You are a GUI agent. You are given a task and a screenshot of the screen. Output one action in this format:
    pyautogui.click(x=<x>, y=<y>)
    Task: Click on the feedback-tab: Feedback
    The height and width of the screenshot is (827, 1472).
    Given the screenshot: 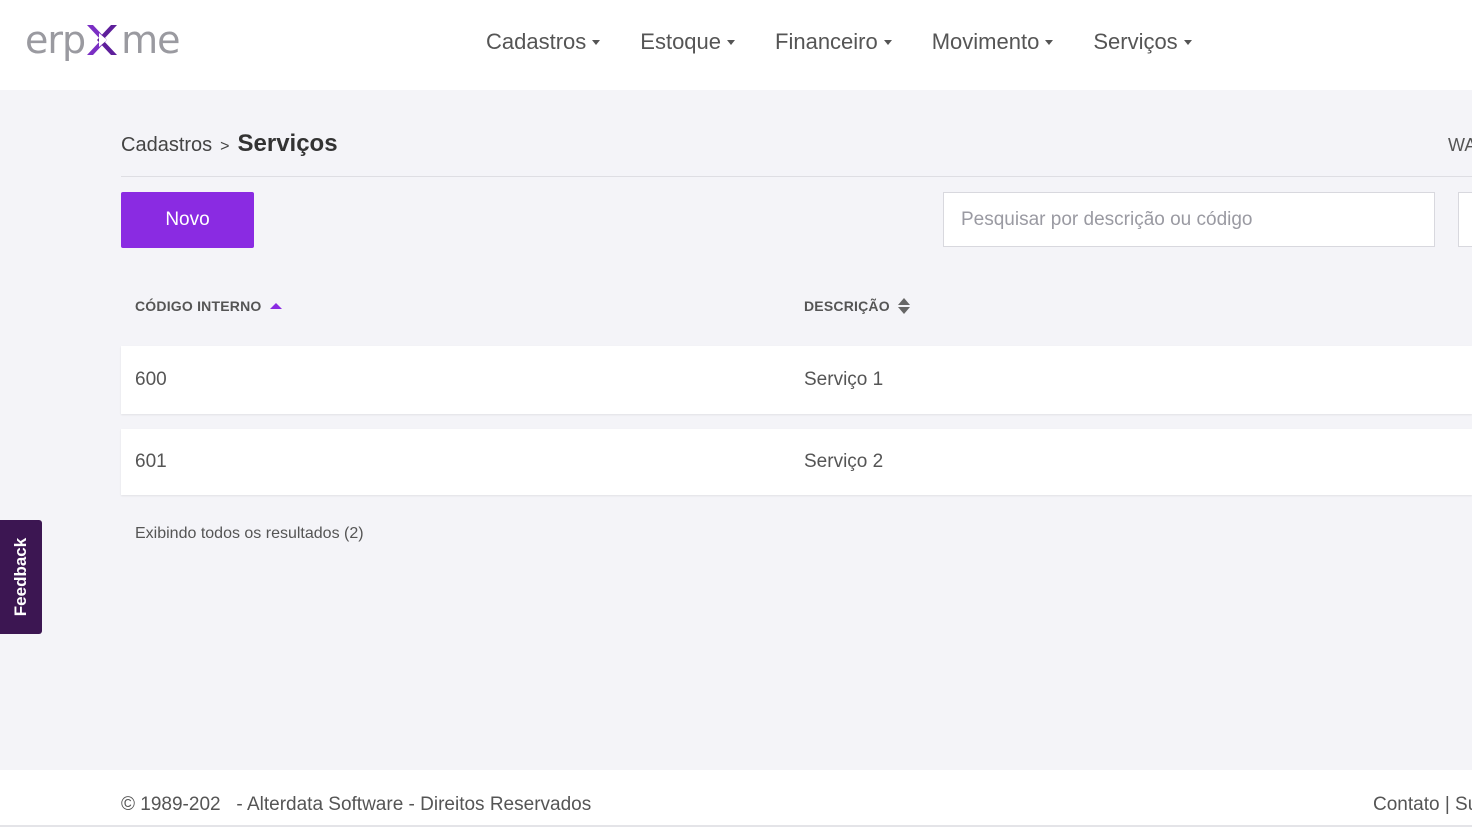 What is the action you would take?
    pyautogui.click(x=21, y=577)
    